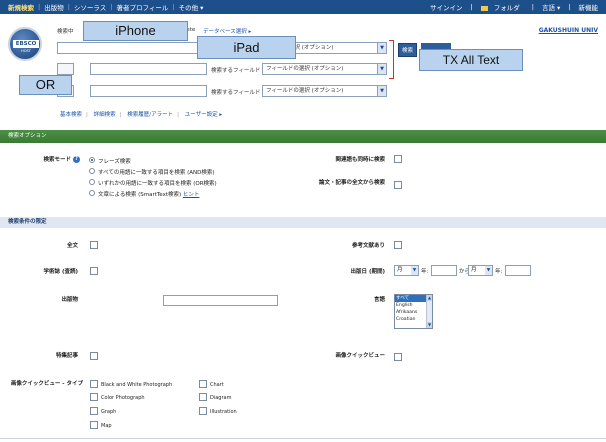  What do you see at coordinates (551, 7) in the screenshot?
I see `language-menu: 言語 ▾` at bounding box center [551, 7].